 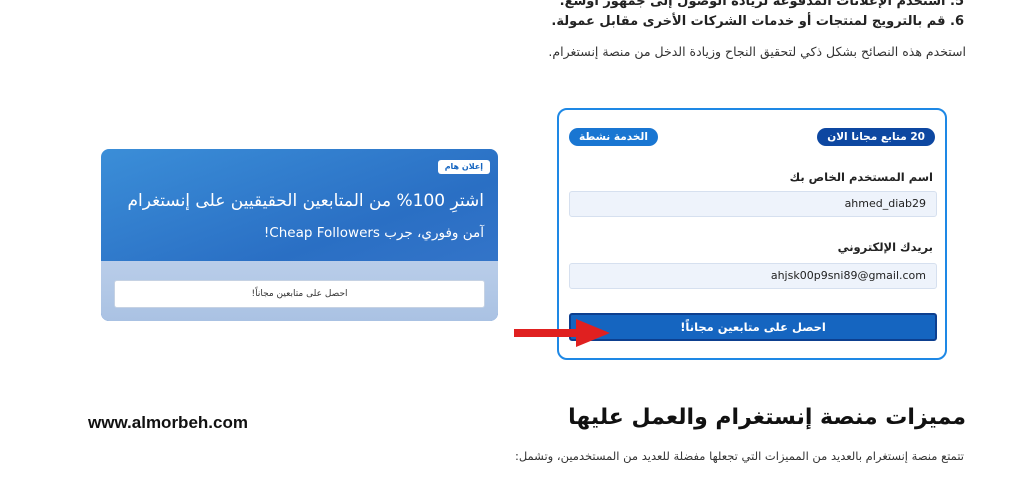 I want to click on site-url: www.almorbeh.com, so click(x=168, y=422).